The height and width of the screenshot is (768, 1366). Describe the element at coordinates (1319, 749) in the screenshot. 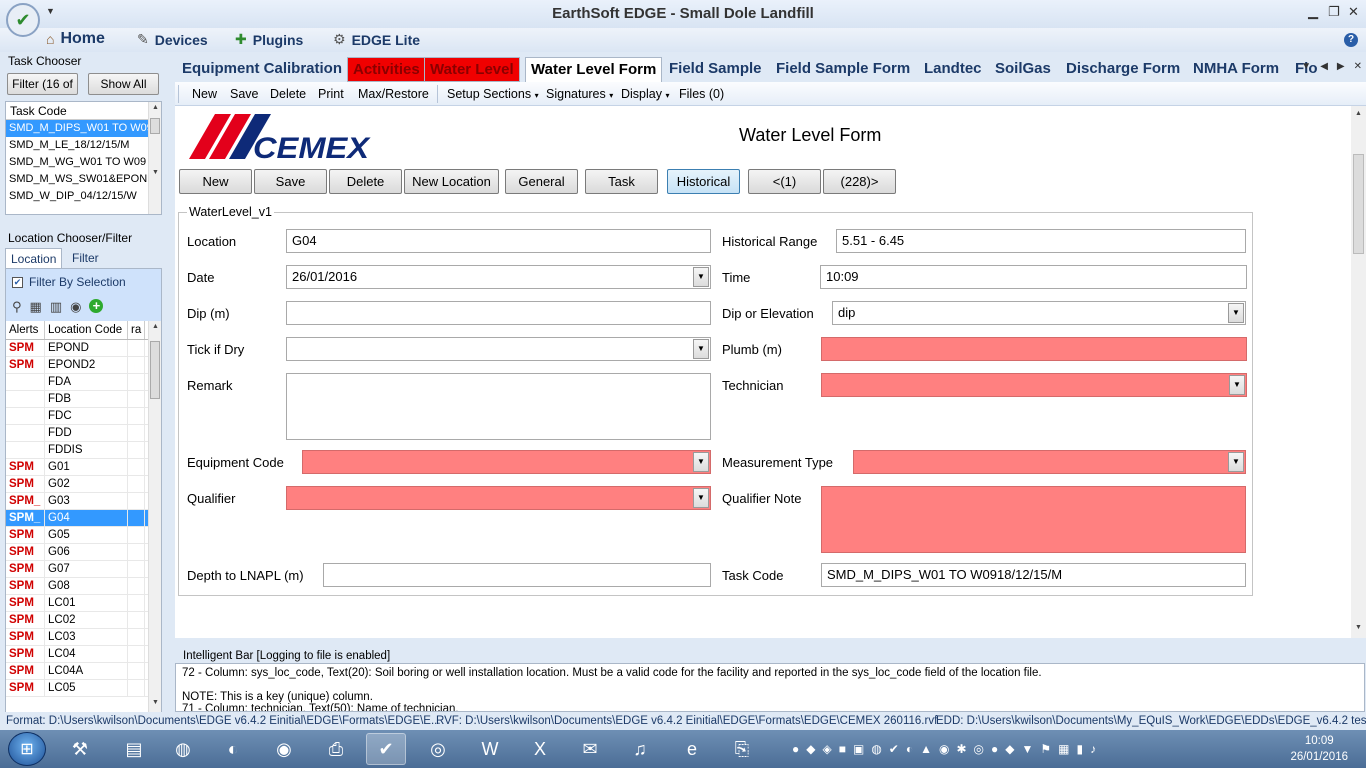

I see `clock: 10:09 26/01/2016` at that location.